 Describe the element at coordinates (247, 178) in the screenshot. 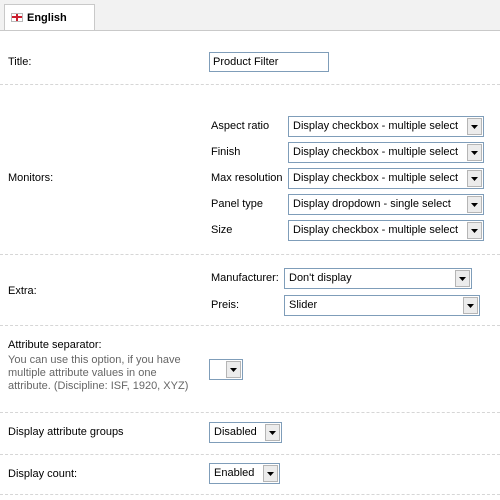

I see `max-resolution-label: Max resolution` at that location.